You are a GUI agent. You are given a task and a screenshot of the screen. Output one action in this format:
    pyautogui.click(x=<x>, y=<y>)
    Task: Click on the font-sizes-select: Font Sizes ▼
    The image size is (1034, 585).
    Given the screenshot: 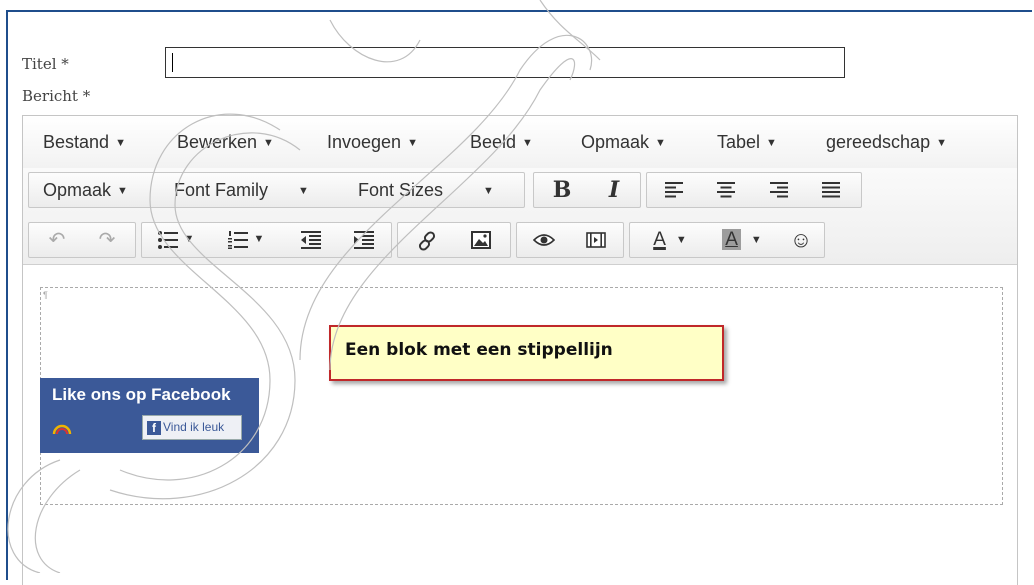 What is the action you would take?
    pyautogui.click(x=426, y=190)
    